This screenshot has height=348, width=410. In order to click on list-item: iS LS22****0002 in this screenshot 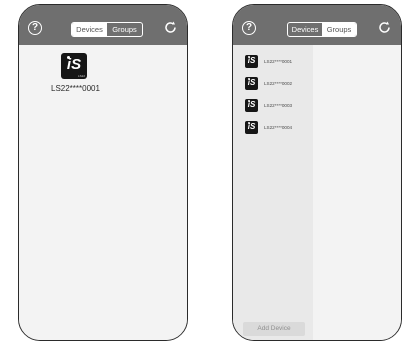, I will do `click(268, 83)`.